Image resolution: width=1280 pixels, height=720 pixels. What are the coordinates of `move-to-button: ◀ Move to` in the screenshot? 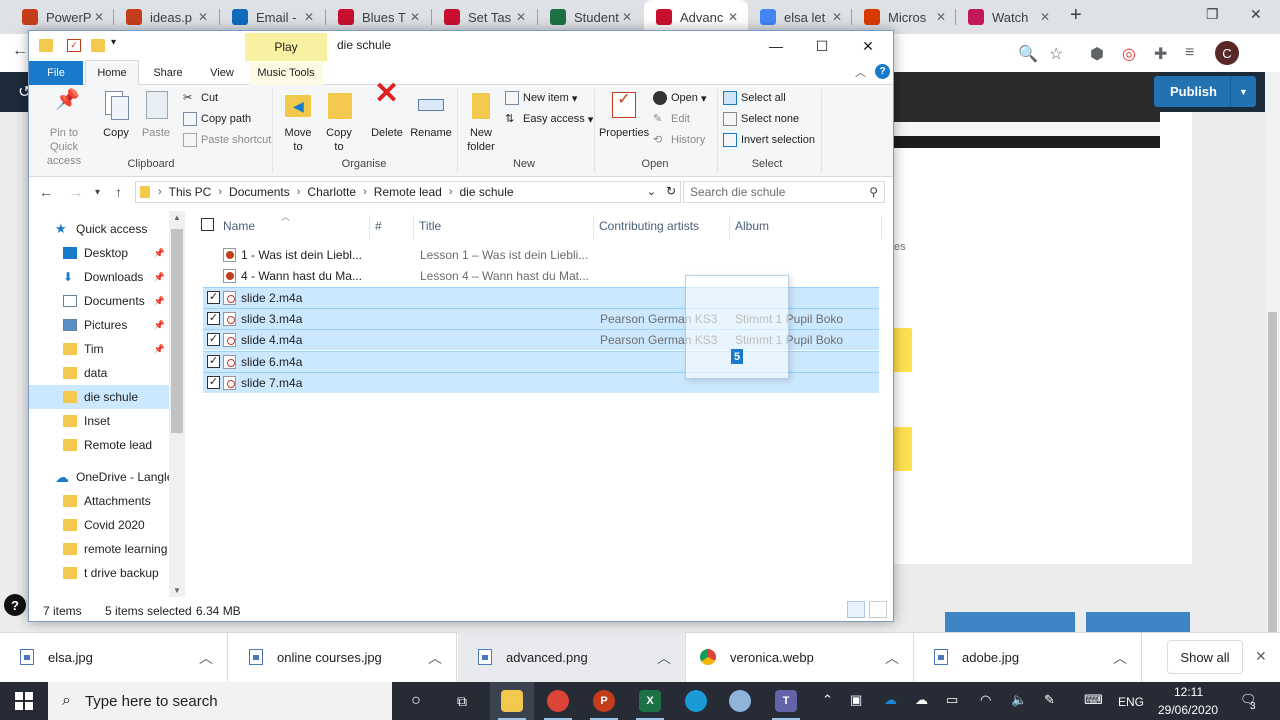 It's located at (298, 121).